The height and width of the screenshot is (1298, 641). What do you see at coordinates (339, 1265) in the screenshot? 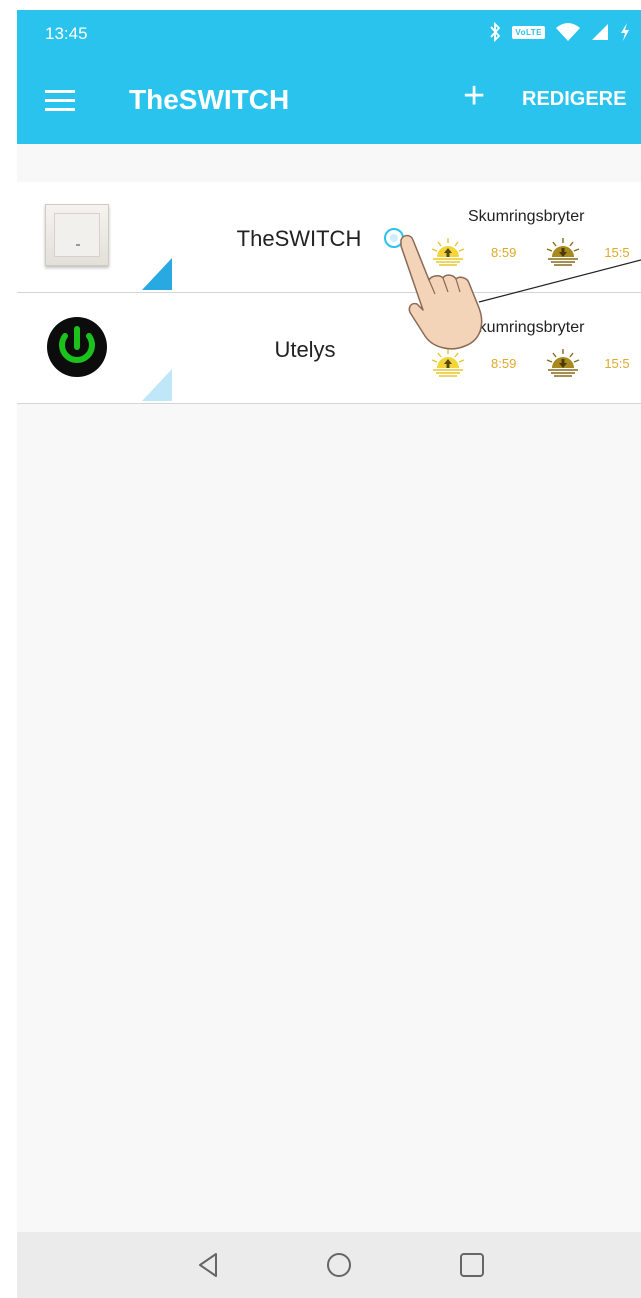
I see `home-icon` at bounding box center [339, 1265].